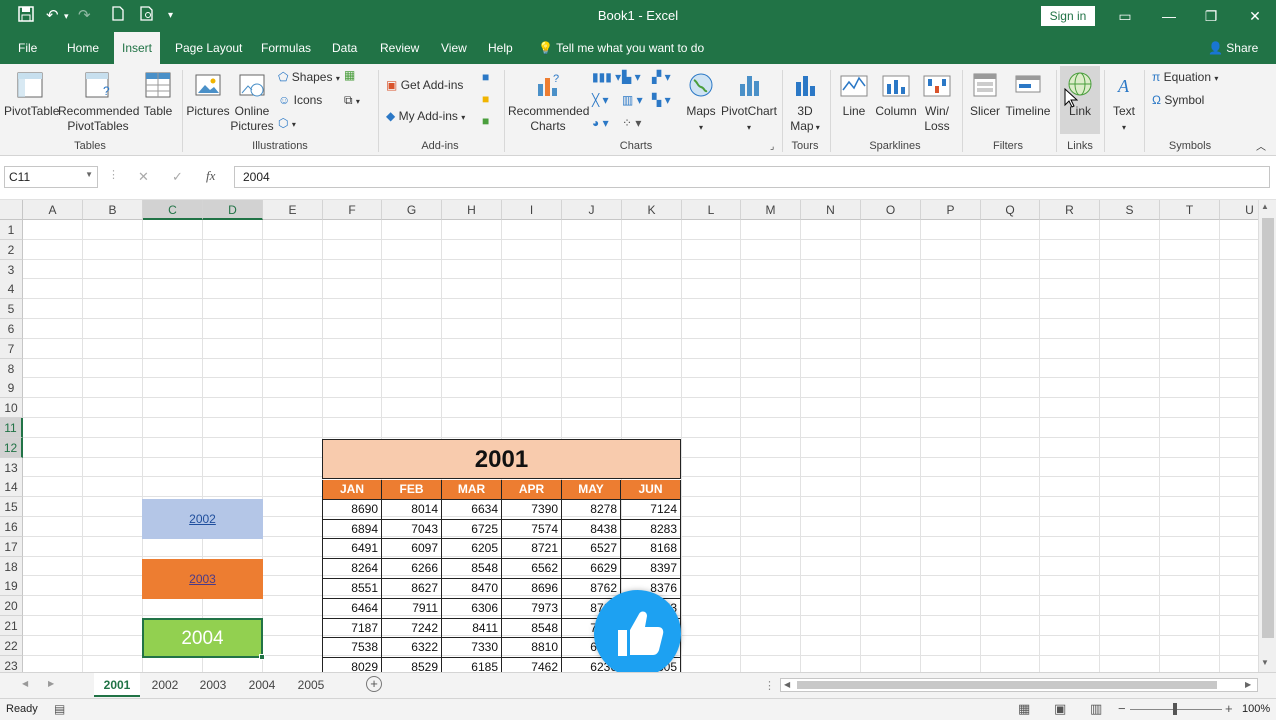  I want to click on text-button: A Text ▾, so click(1124, 102).